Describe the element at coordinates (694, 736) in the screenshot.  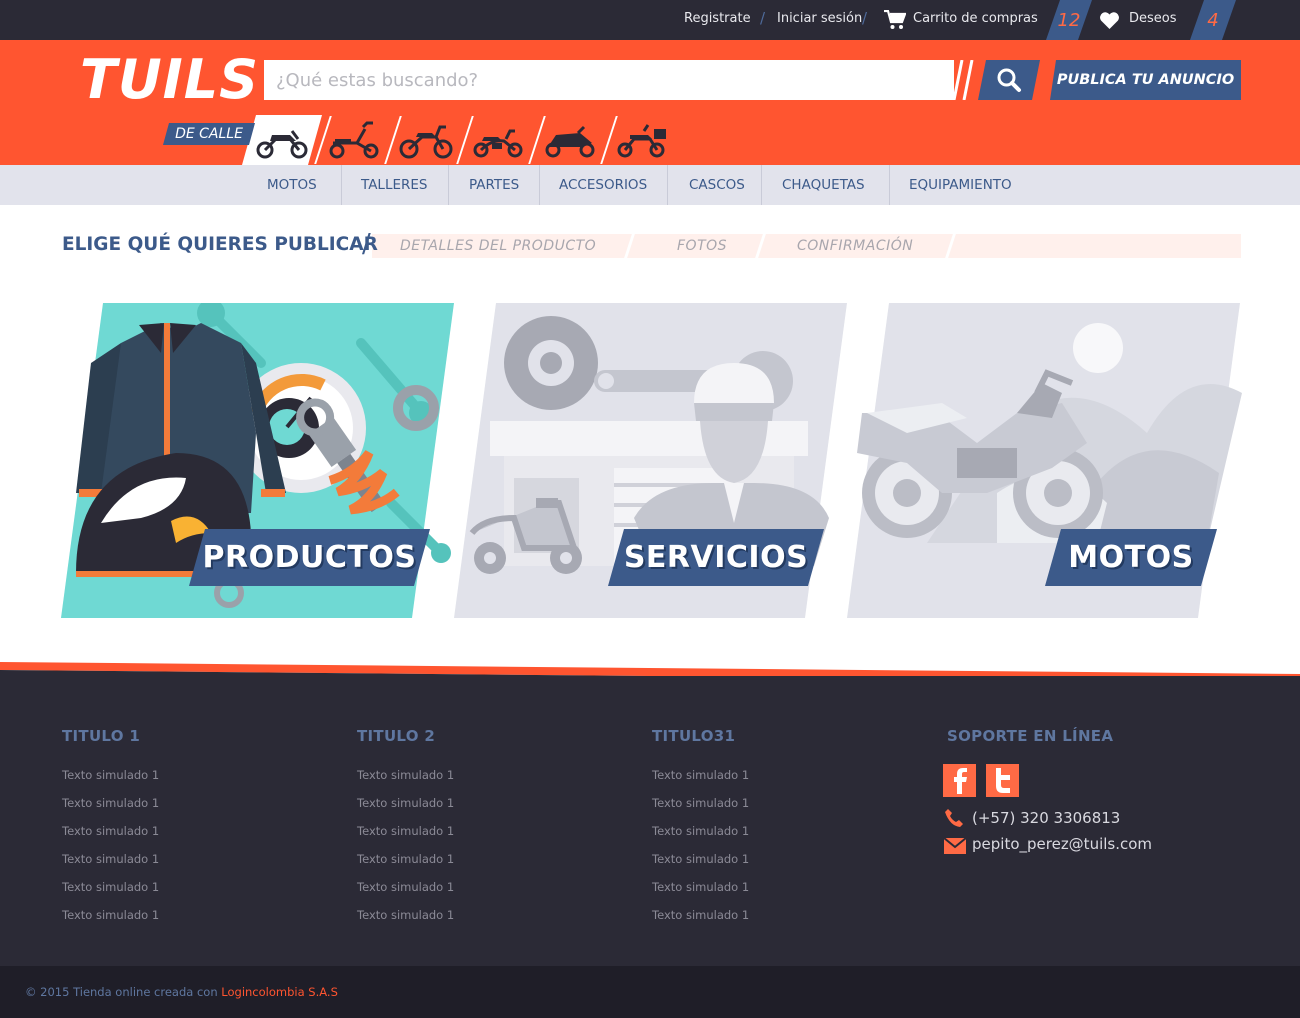
I see `footer-column-title: TITULO31` at that location.